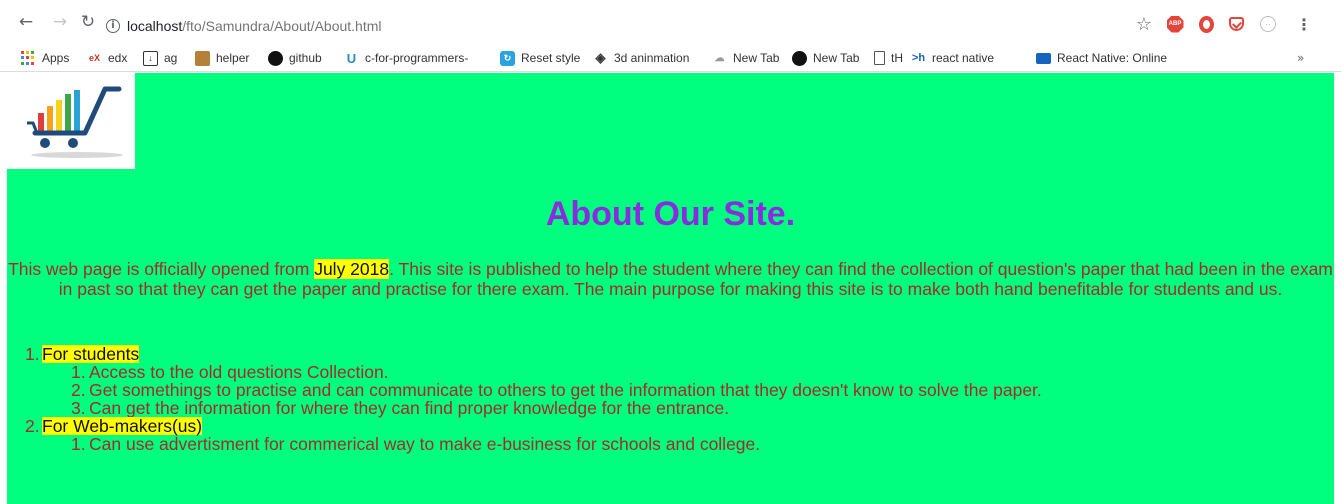 The width and height of the screenshot is (1341, 504). I want to click on video-icon, so click(1043, 58).